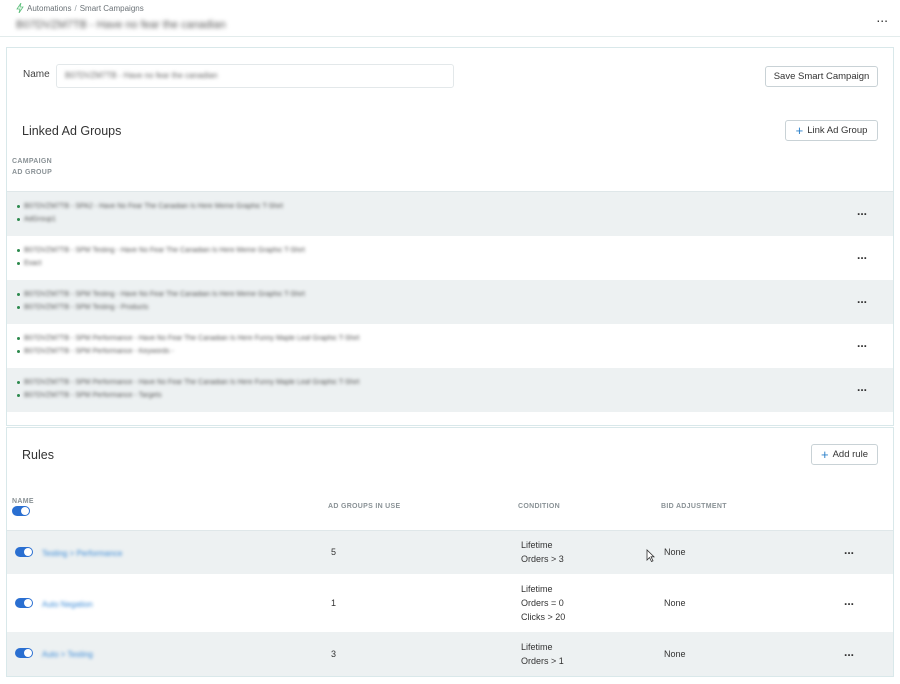  What do you see at coordinates (72, 131) in the screenshot?
I see `linked-ad-groups-title: Linked Ad Groups` at bounding box center [72, 131].